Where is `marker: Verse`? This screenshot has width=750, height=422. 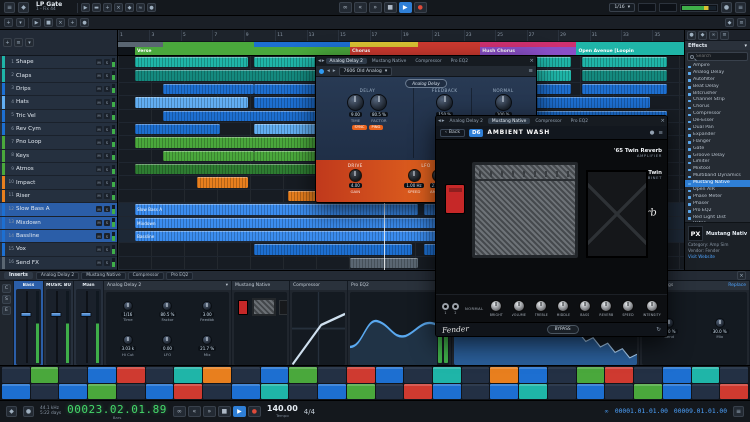
marker: Verse is located at coordinates (242, 51).